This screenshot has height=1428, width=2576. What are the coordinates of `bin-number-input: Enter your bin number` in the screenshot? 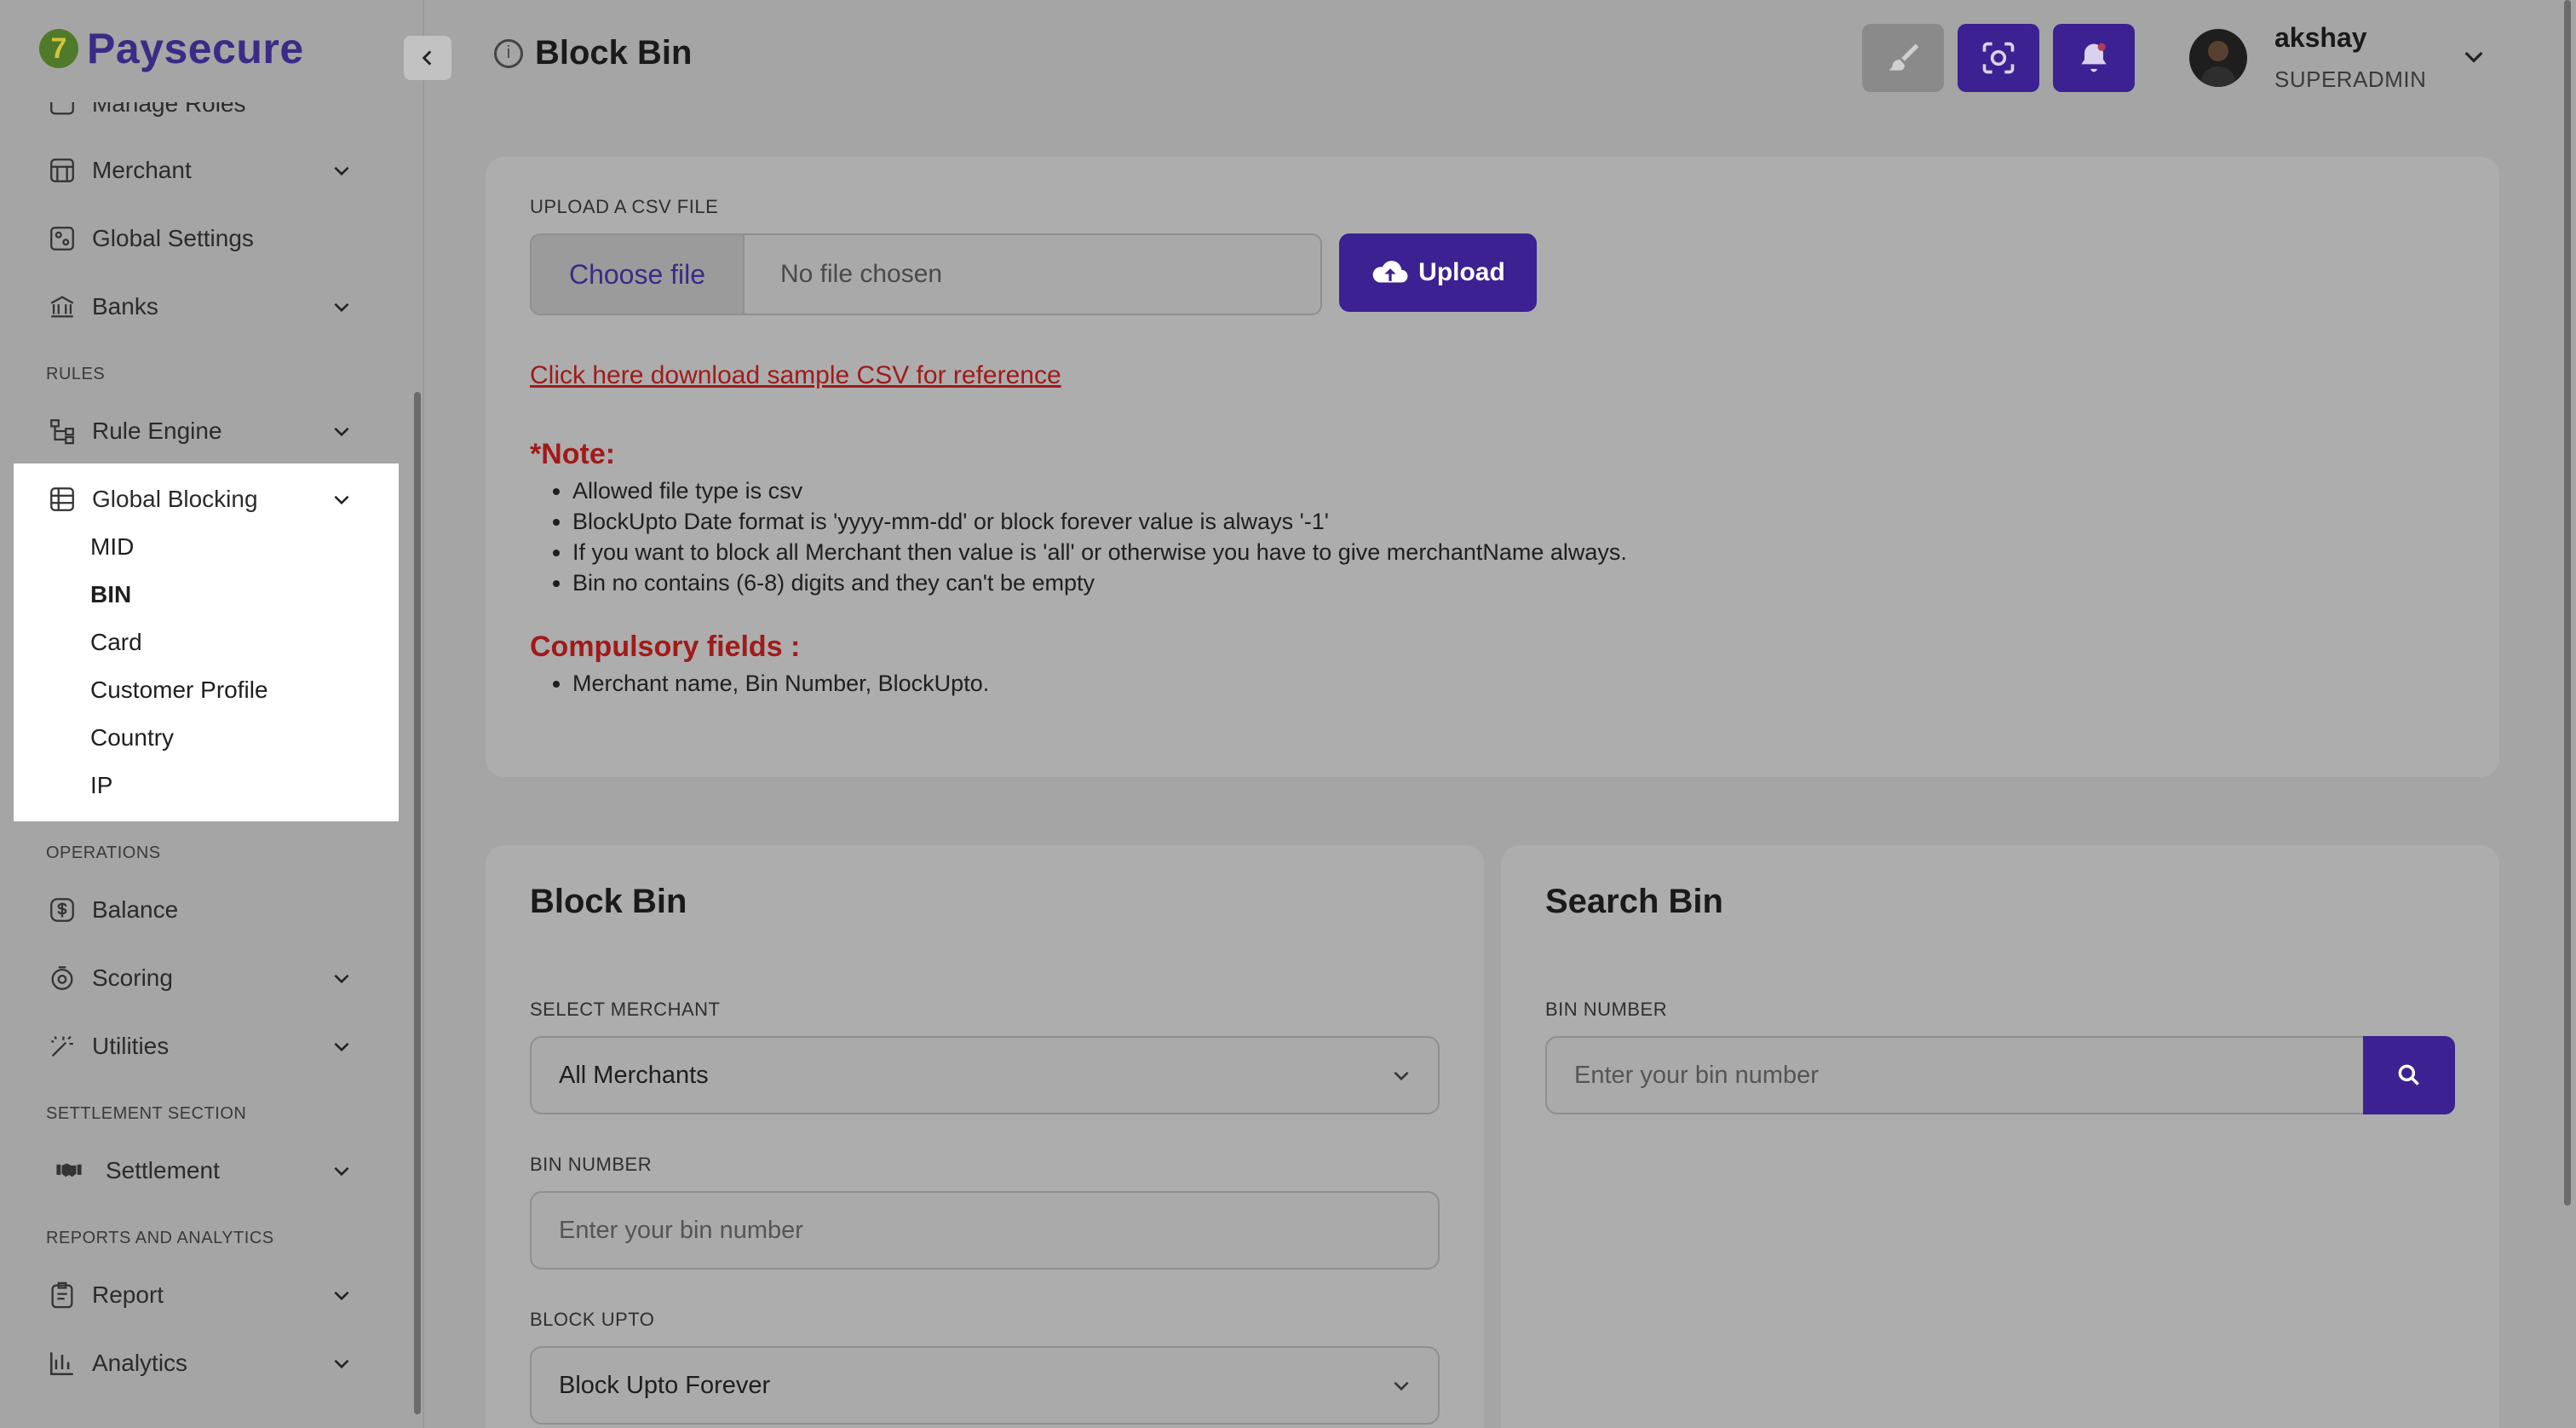 It's located at (985, 1230).